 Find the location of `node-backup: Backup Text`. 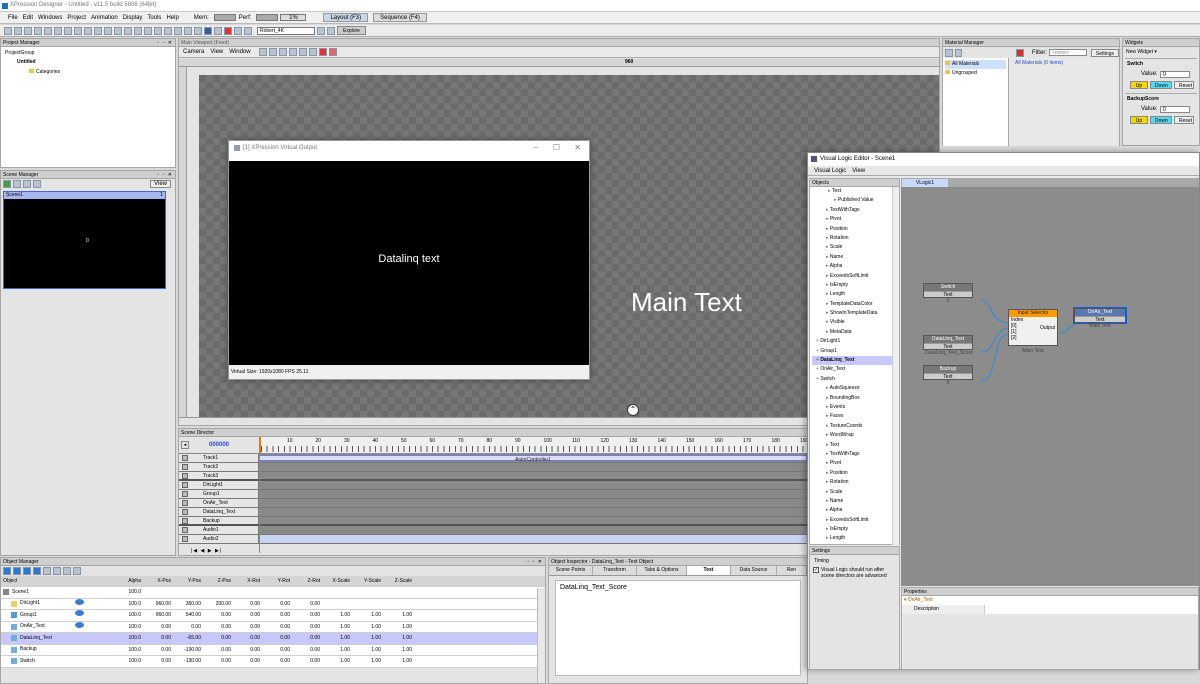

node-backup: Backup Text is located at coordinates (948, 372).